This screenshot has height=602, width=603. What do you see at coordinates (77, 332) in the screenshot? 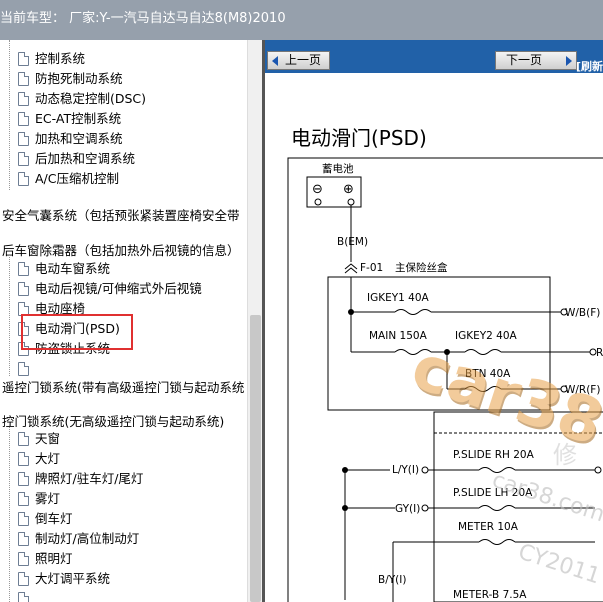
I see `selection-highlight` at bounding box center [77, 332].